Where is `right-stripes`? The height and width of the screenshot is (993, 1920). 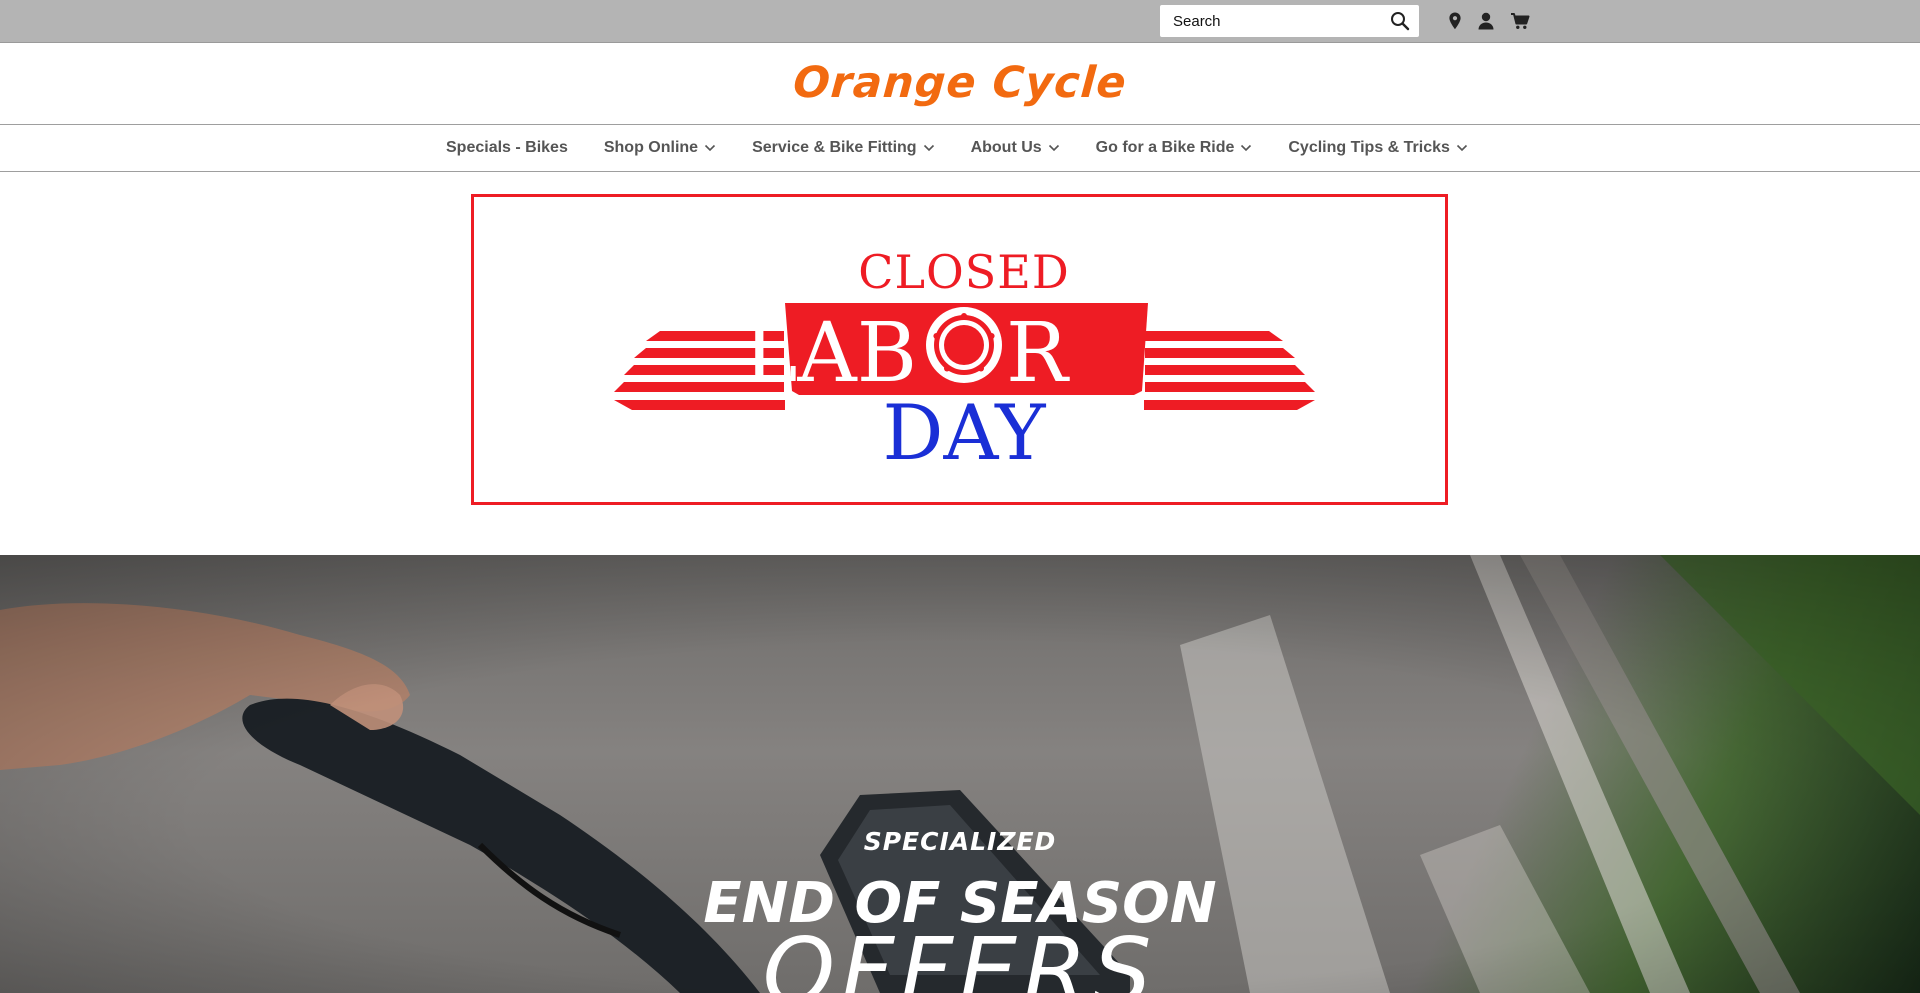
right-stripes is located at coordinates (1229, 370).